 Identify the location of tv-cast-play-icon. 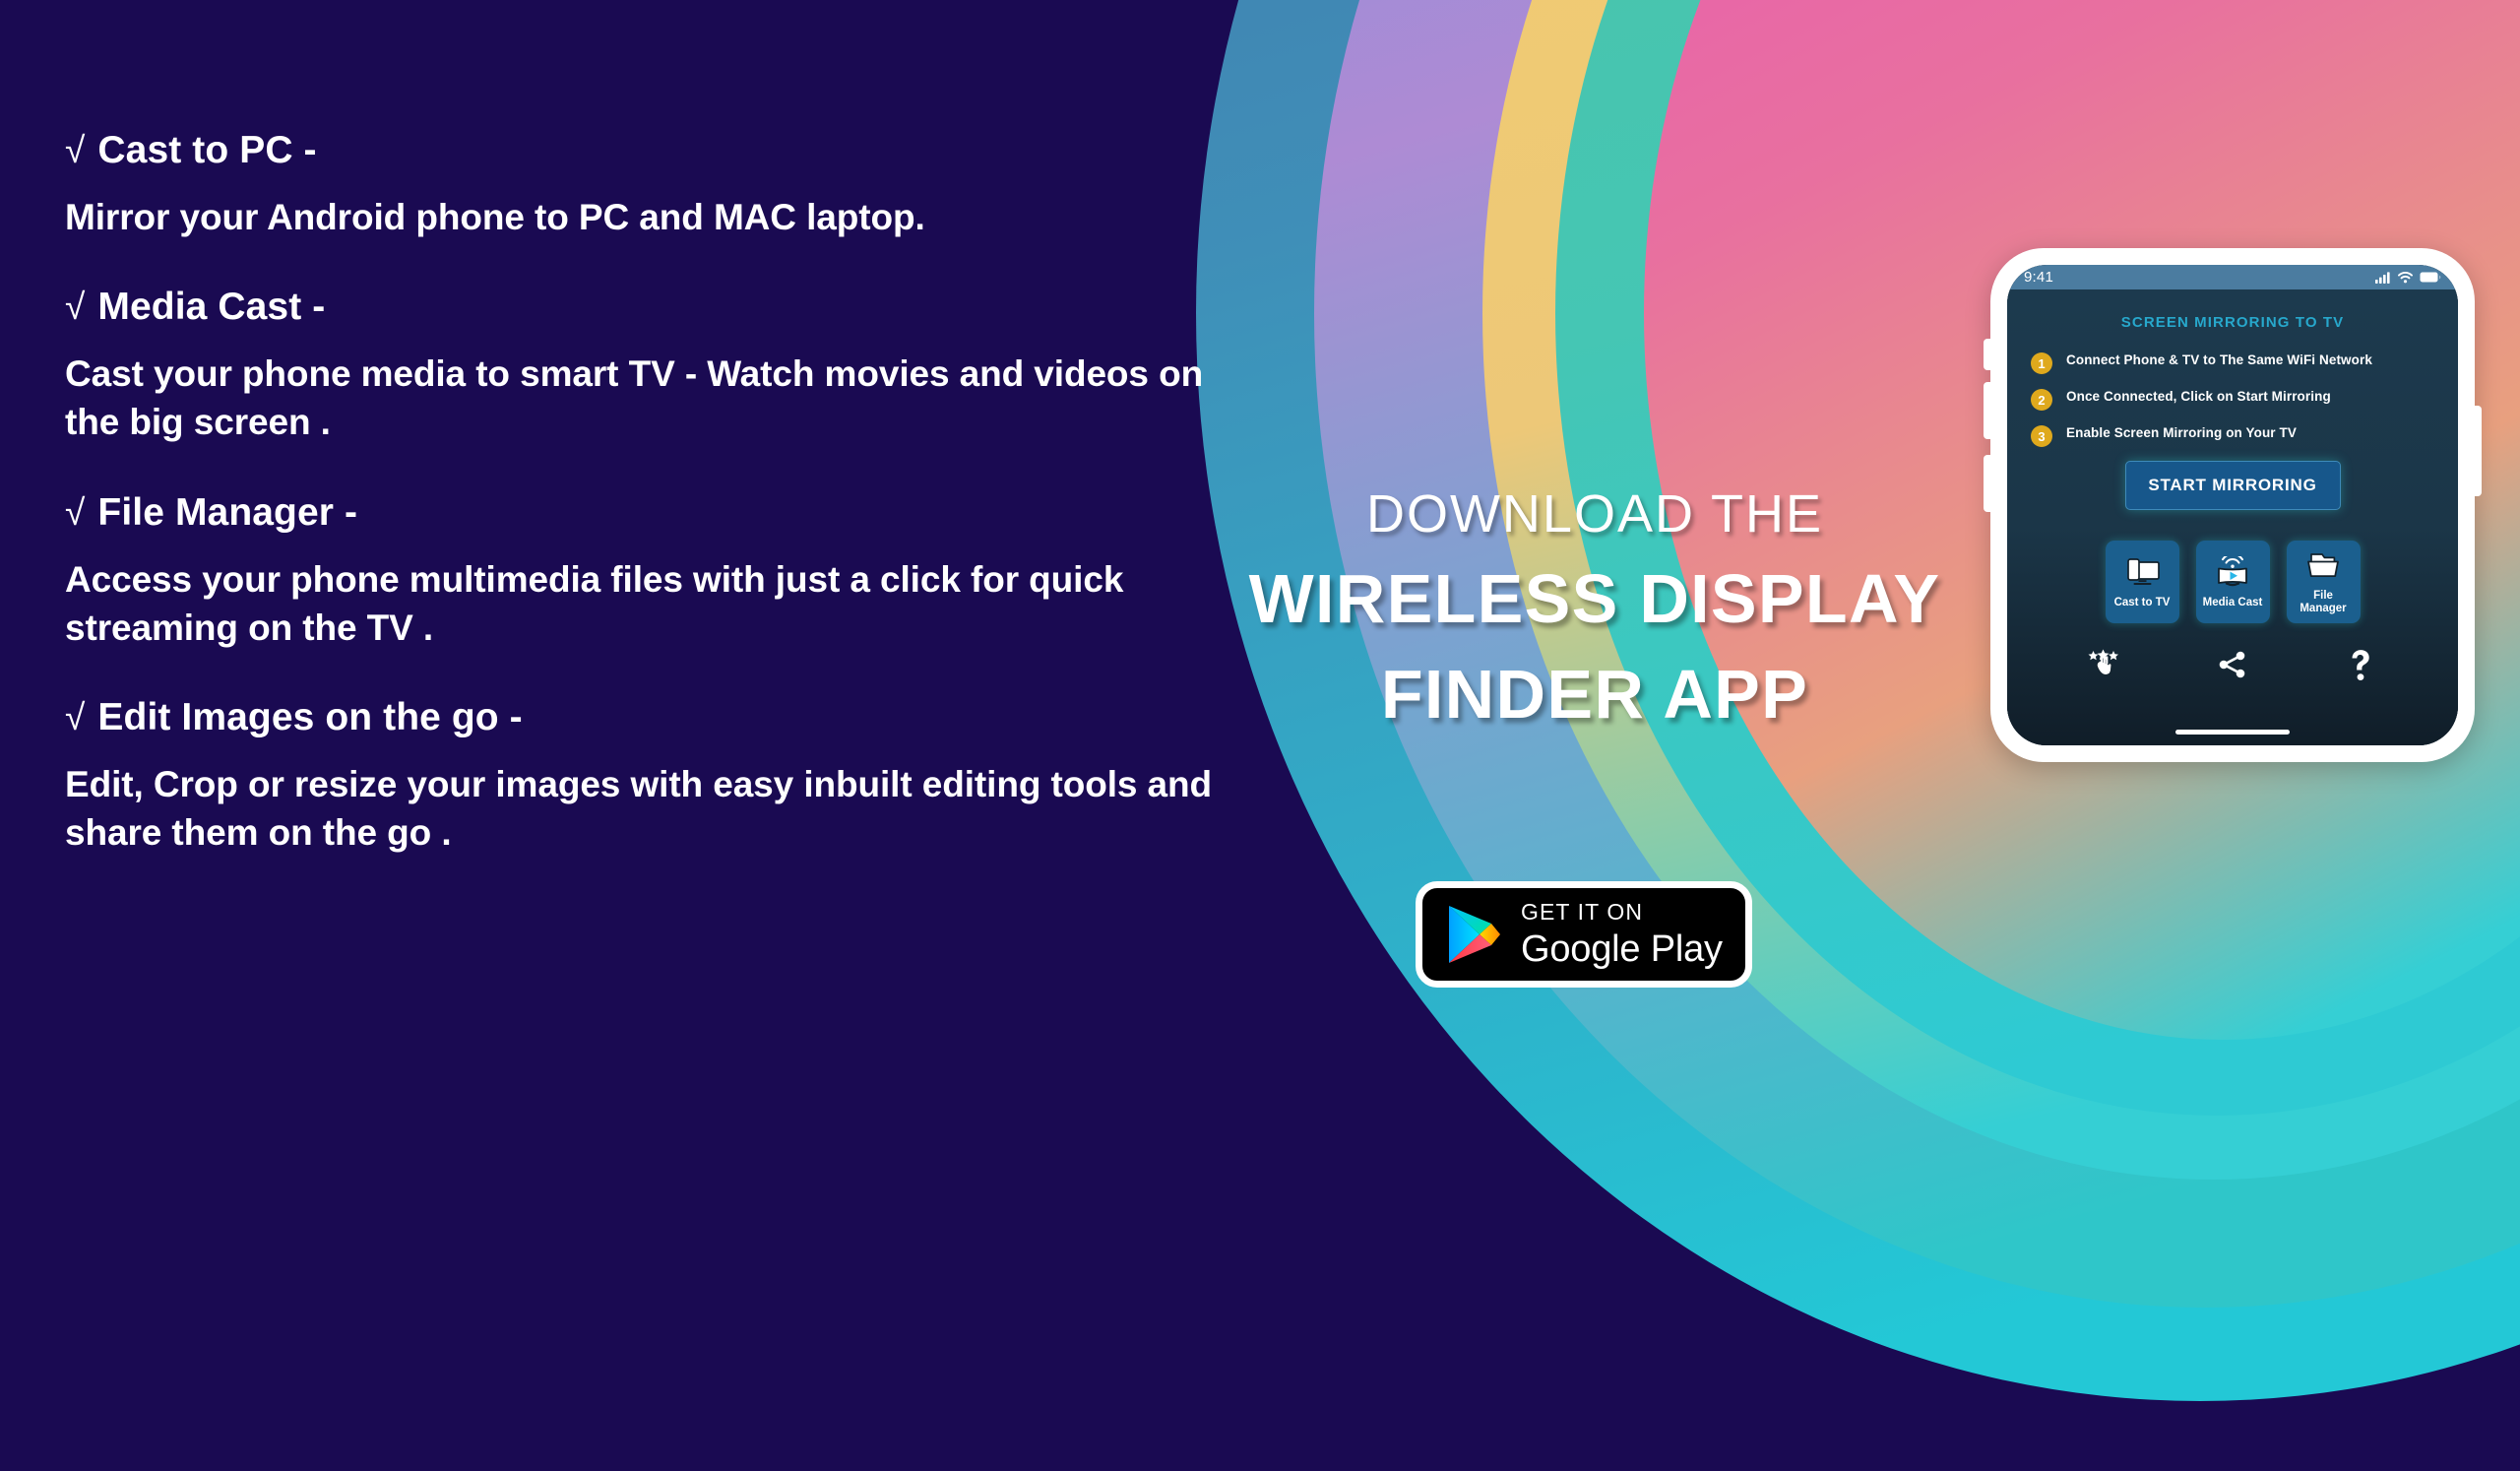
(2232, 573).